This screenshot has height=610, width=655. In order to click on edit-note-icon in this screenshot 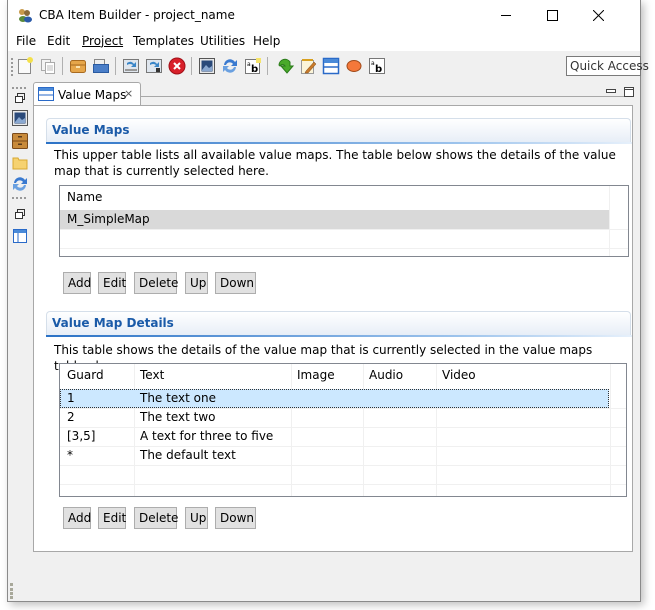, I will do `click(308, 66)`.